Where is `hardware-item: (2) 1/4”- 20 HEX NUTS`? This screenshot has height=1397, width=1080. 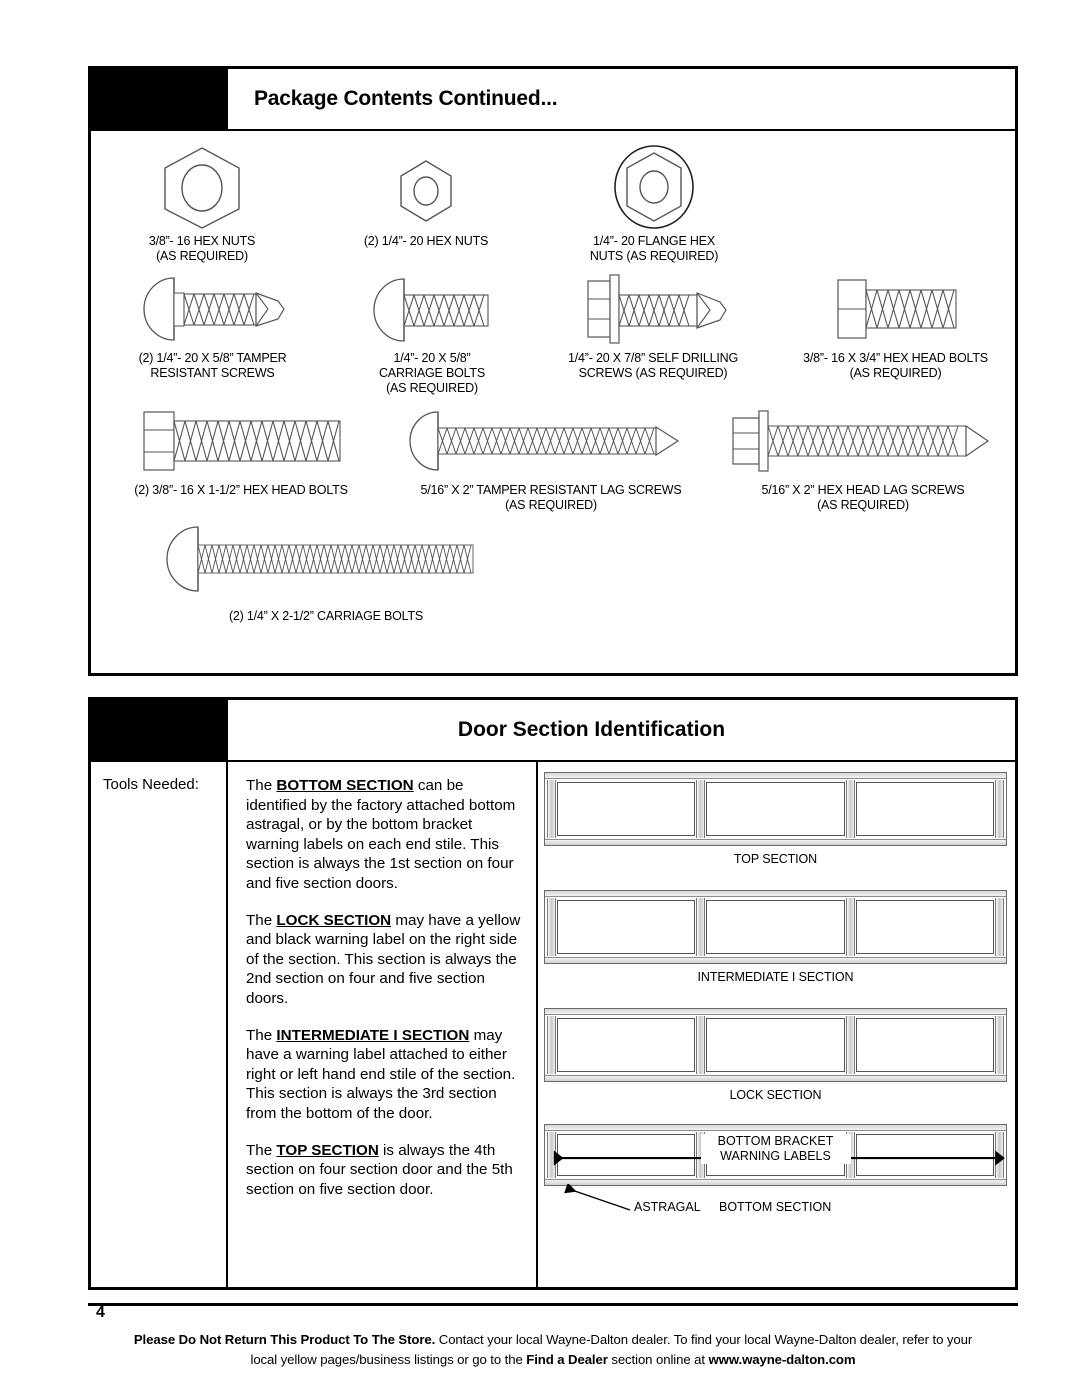 hardware-item: (2) 1/4”- 20 HEX NUTS is located at coordinates (426, 203).